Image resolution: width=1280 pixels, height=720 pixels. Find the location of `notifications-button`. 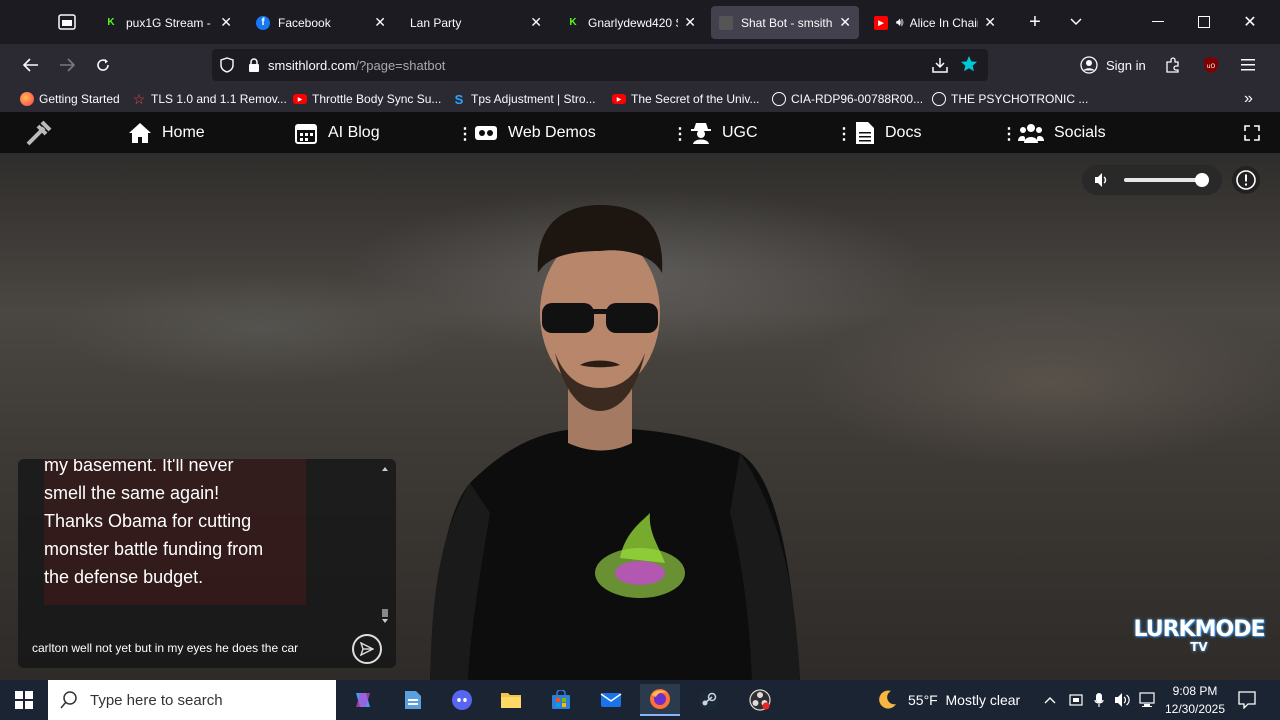

notifications-button is located at coordinates (1247, 700).